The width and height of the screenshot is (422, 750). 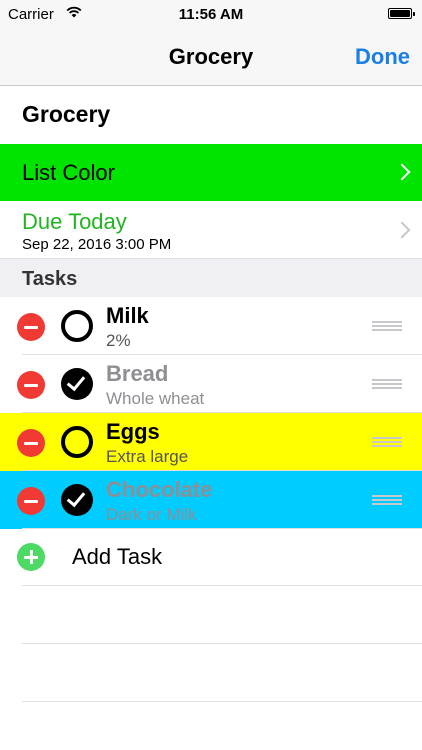 I want to click on status-bar: Carrier 11:56 AM, so click(x=211, y=15).